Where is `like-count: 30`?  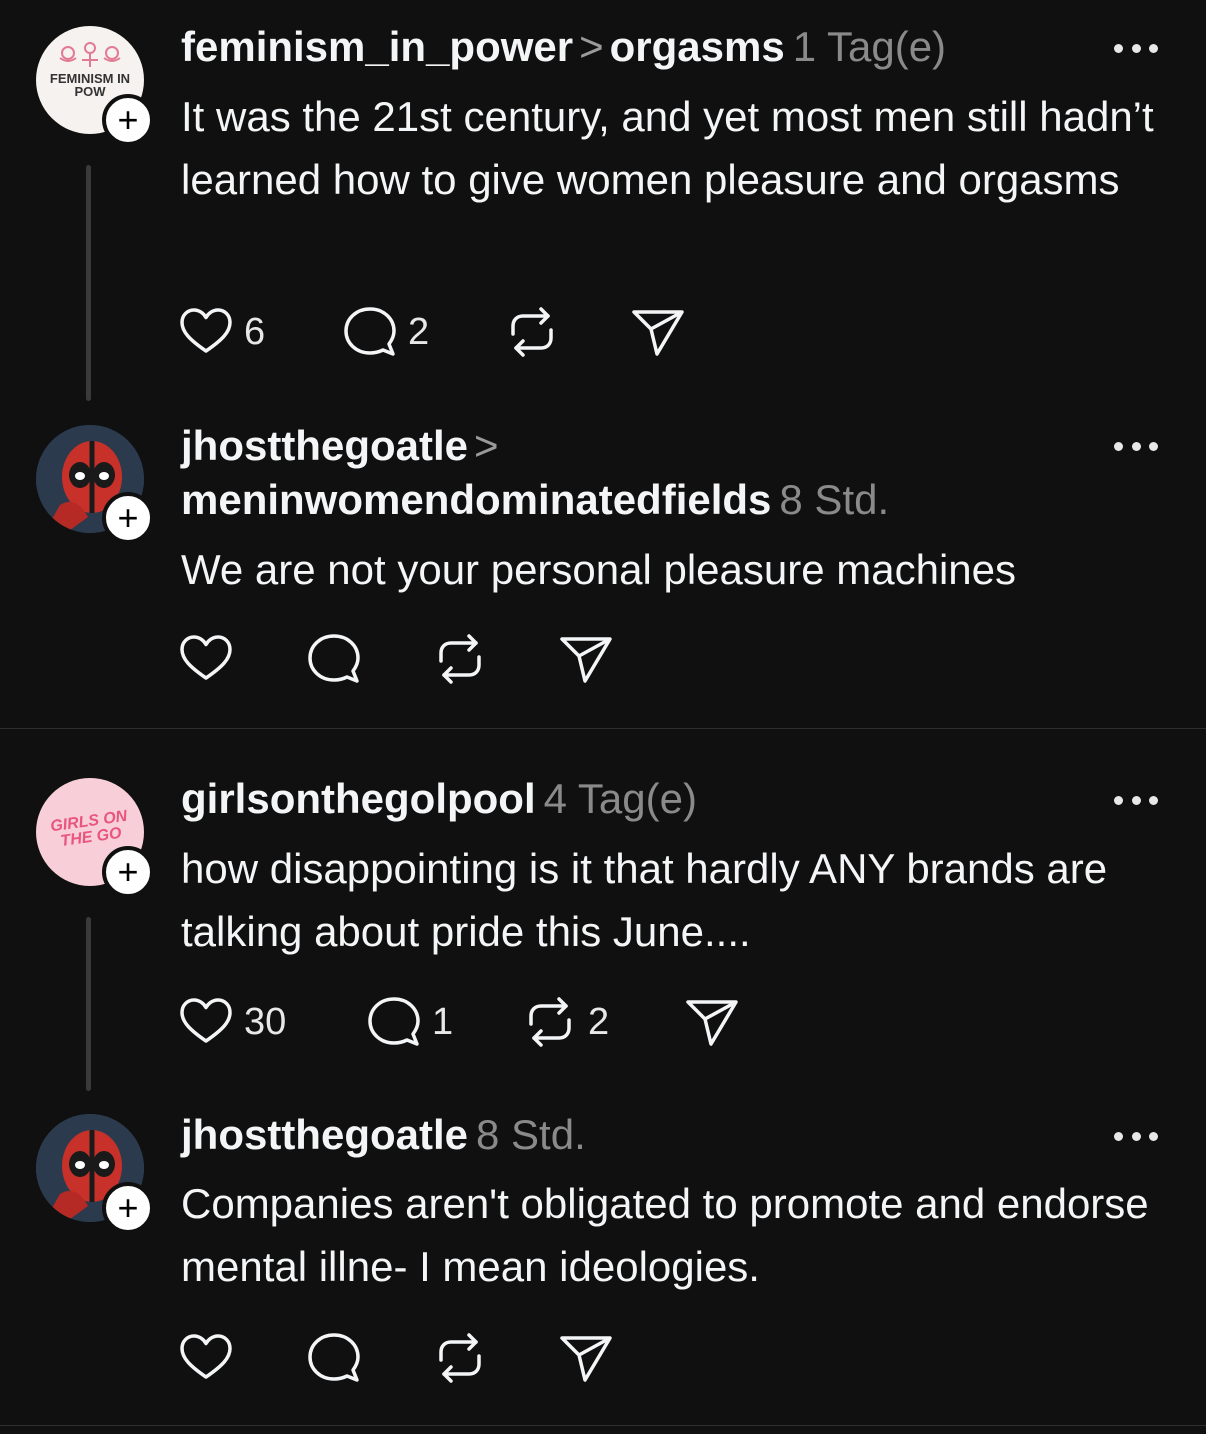
like-count: 30 is located at coordinates (265, 1021).